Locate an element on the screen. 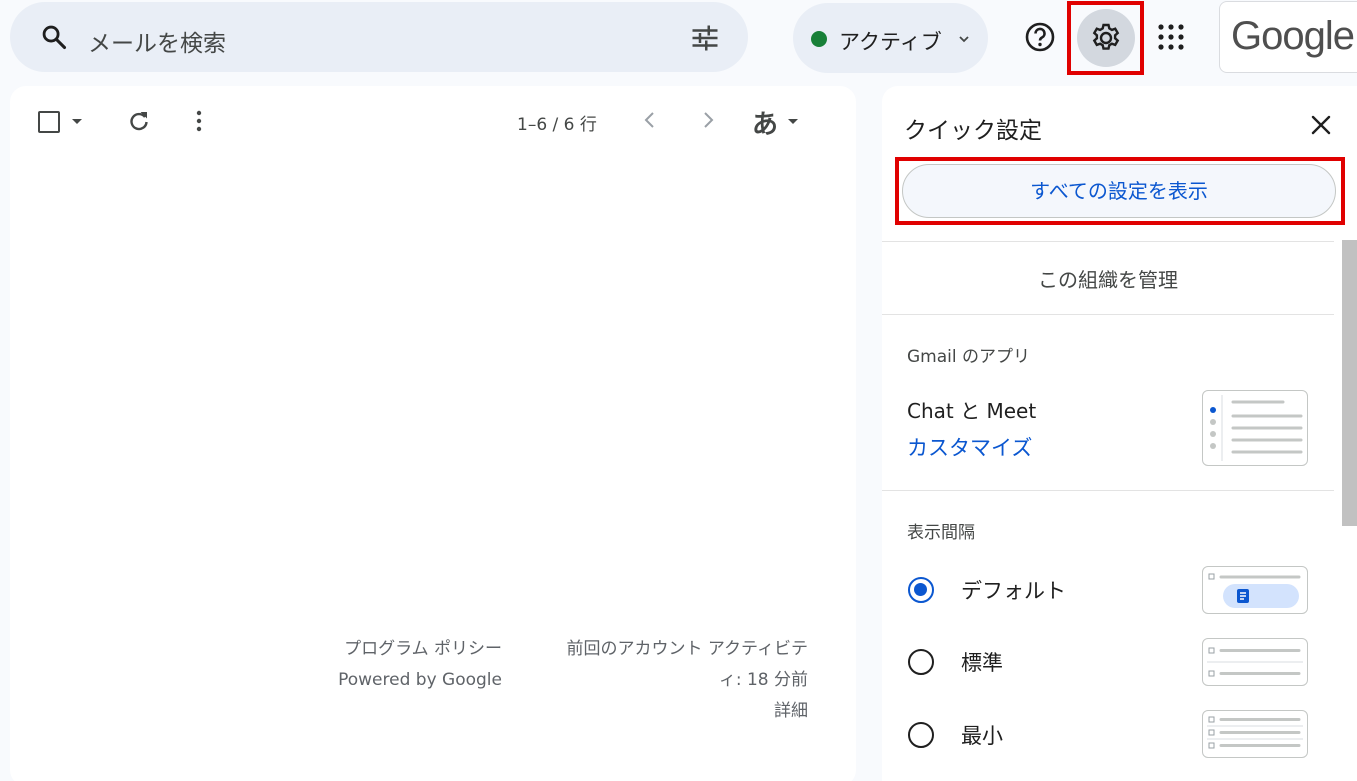  density-standard-thumbnail is located at coordinates (1255, 662).